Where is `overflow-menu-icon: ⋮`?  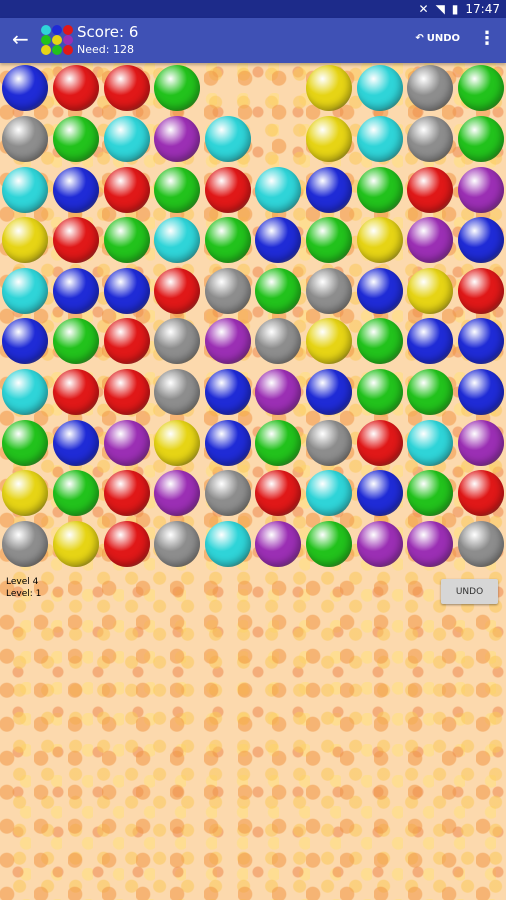
overflow-menu-icon: ⋮ is located at coordinates (487, 39).